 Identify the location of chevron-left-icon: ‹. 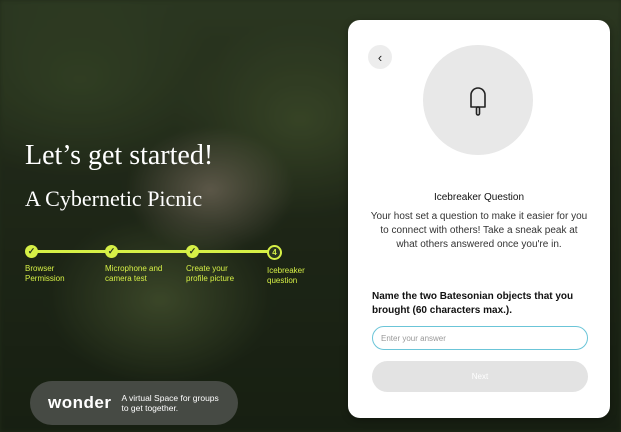
(380, 57).